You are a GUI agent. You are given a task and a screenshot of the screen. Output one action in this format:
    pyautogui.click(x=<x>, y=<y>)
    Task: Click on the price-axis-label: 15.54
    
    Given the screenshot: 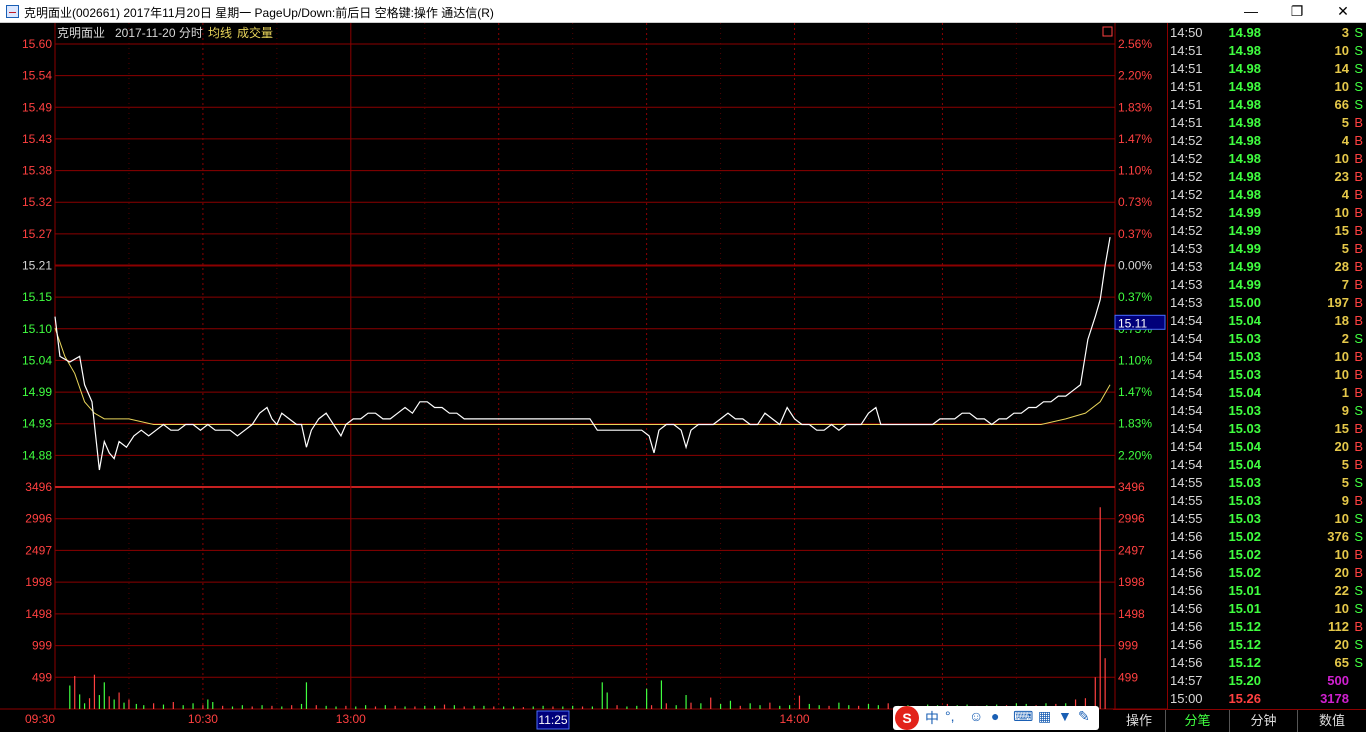 What is the action you would take?
    pyautogui.click(x=37, y=76)
    